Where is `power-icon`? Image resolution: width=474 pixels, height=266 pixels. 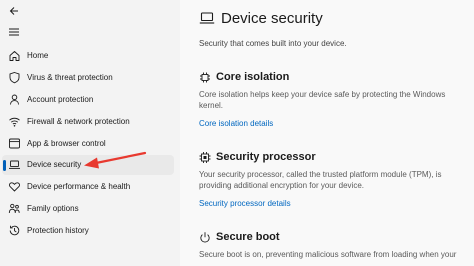
power-icon is located at coordinates (205, 237).